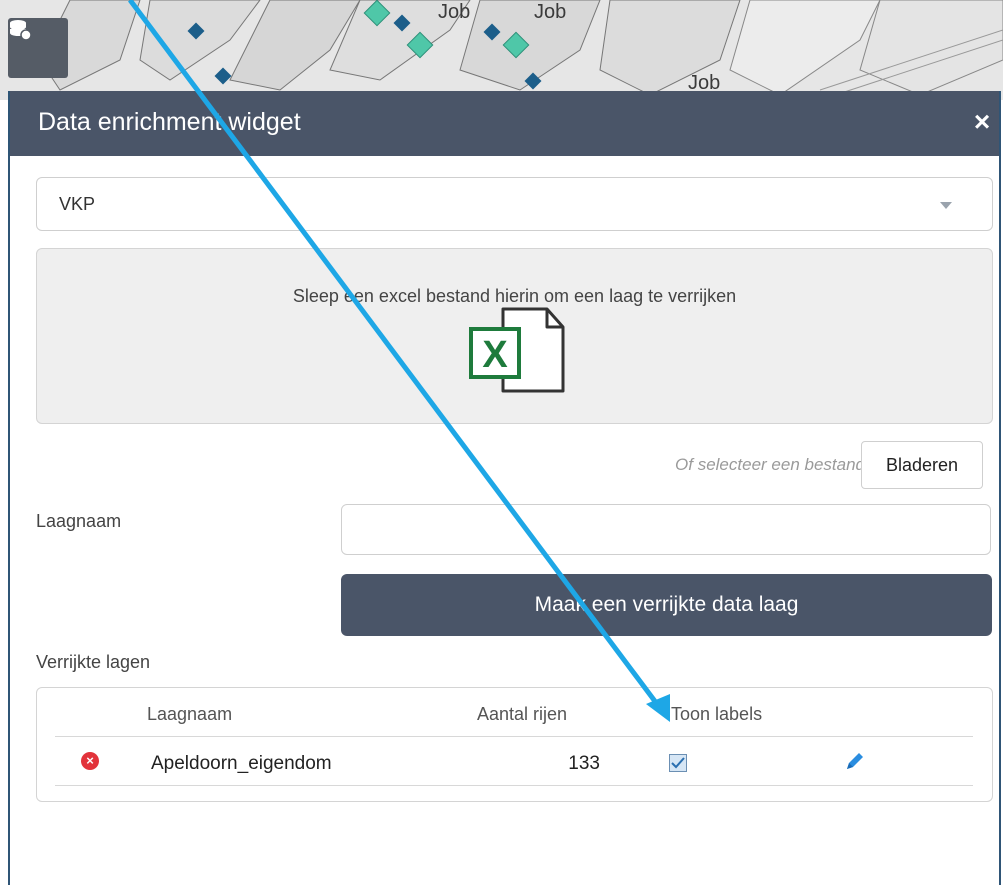 The image size is (1003, 885). I want to click on enriched-layers-title: Verrijkte lagen, so click(93, 662).